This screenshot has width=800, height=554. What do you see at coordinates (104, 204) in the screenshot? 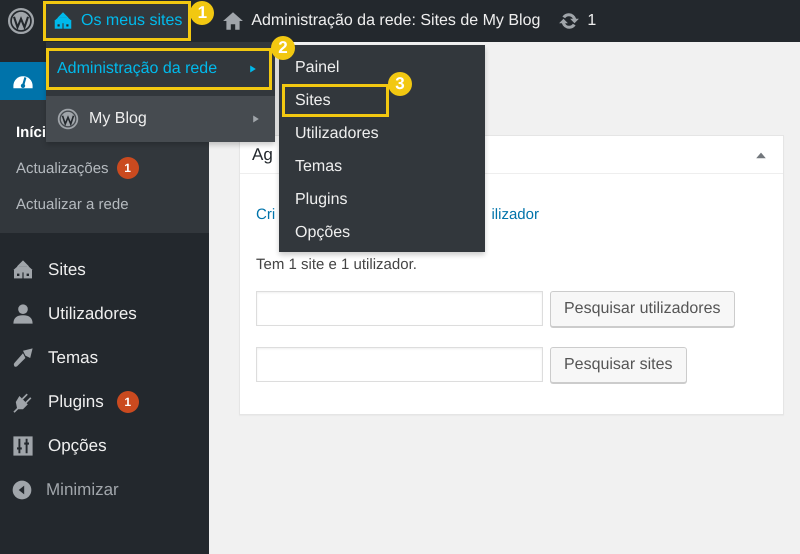
I see `submenu-link: Actualizar a rede` at bounding box center [104, 204].